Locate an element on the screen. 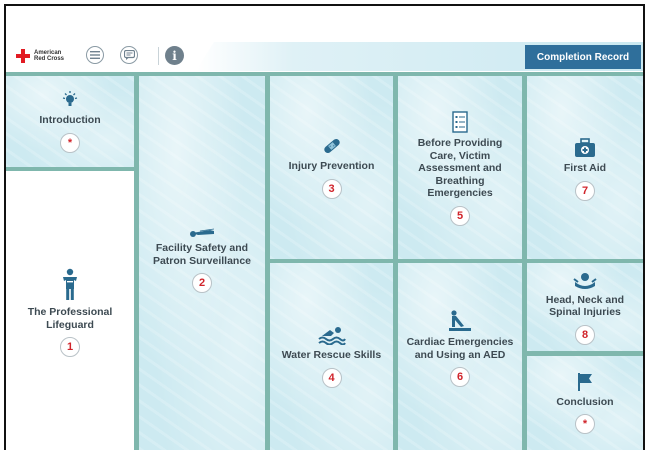  module-tile-first-aid: First Aid 7 is located at coordinates (585, 167).